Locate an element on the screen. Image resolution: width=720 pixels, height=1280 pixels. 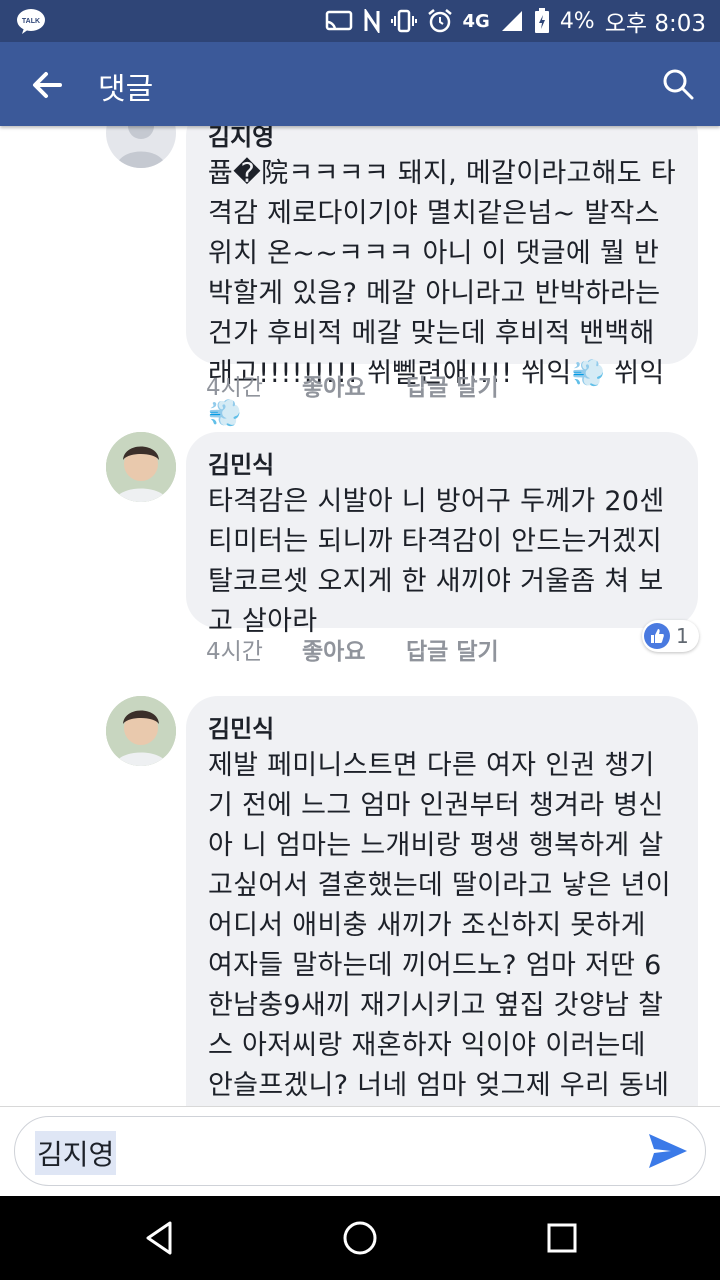
reaction-number: 1 is located at coordinates (682, 636).